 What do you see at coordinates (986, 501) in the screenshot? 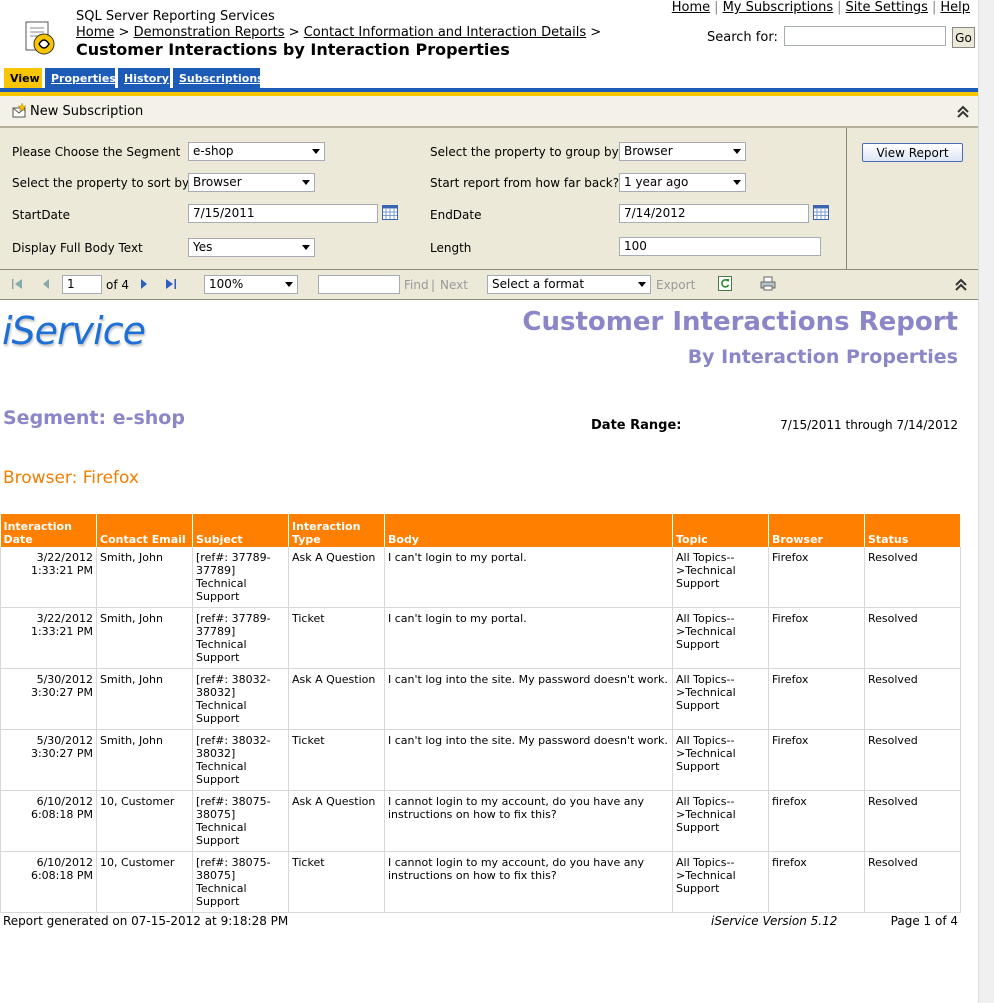
I see `vertical-scrollbar` at bounding box center [986, 501].